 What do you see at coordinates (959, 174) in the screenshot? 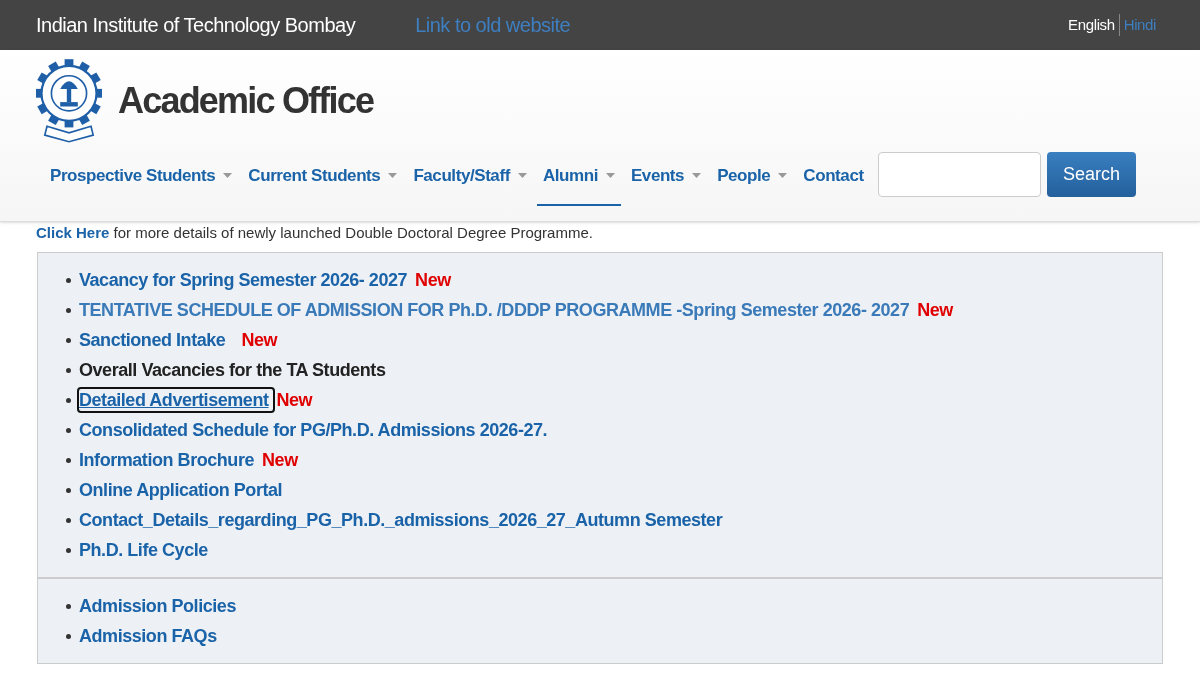
I see `search-field` at bounding box center [959, 174].